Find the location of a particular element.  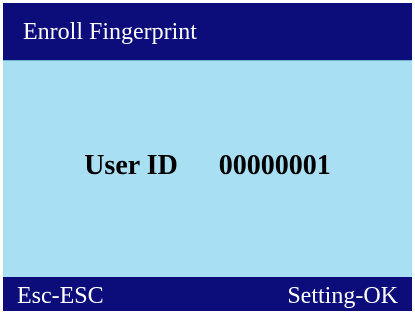

ok-key-hint: Setting-OK is located at coordinates (342, 296).